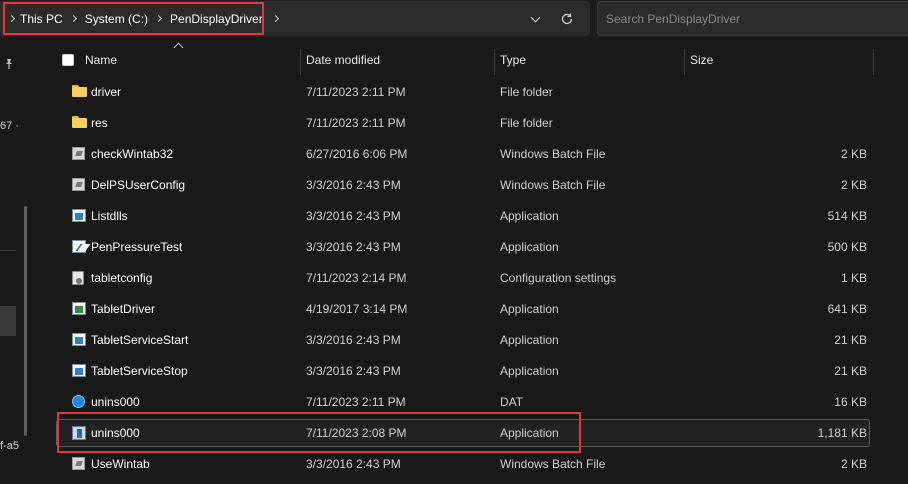 Image resolution: width=908 pixels, height=484 pixels. What do you see at coordinates (9, 446) in the screenshot?
I see `nav-item-fragment: f-a5` at bounding box center [9, 446].